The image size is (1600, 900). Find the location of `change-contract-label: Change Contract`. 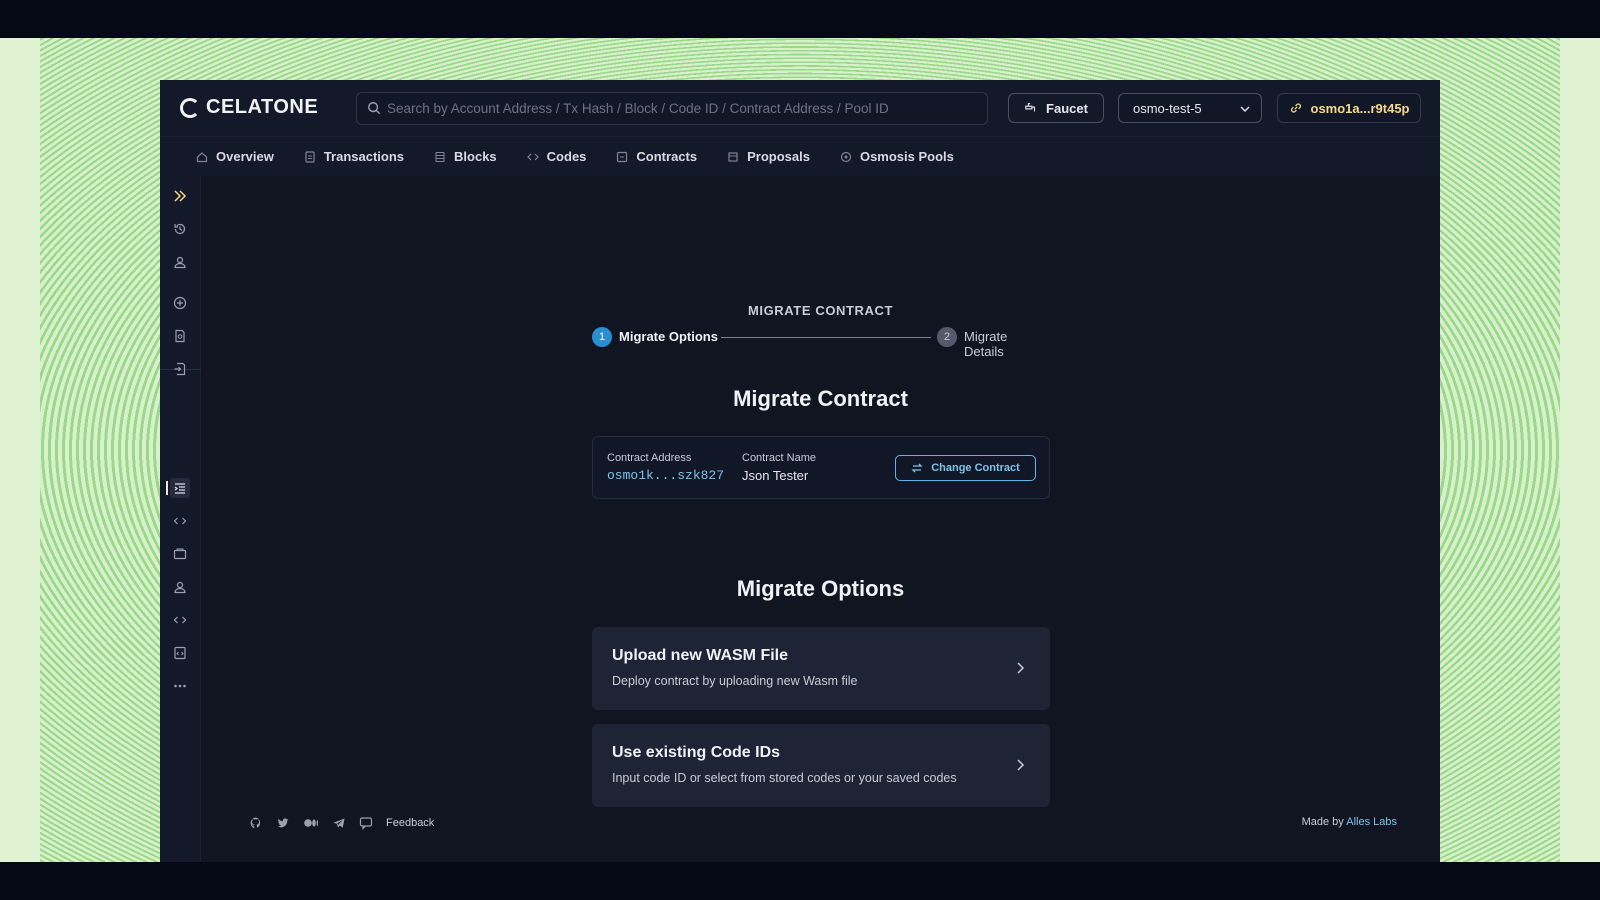

change-contract-label: Change Contract is located at coordinates (975, 468).